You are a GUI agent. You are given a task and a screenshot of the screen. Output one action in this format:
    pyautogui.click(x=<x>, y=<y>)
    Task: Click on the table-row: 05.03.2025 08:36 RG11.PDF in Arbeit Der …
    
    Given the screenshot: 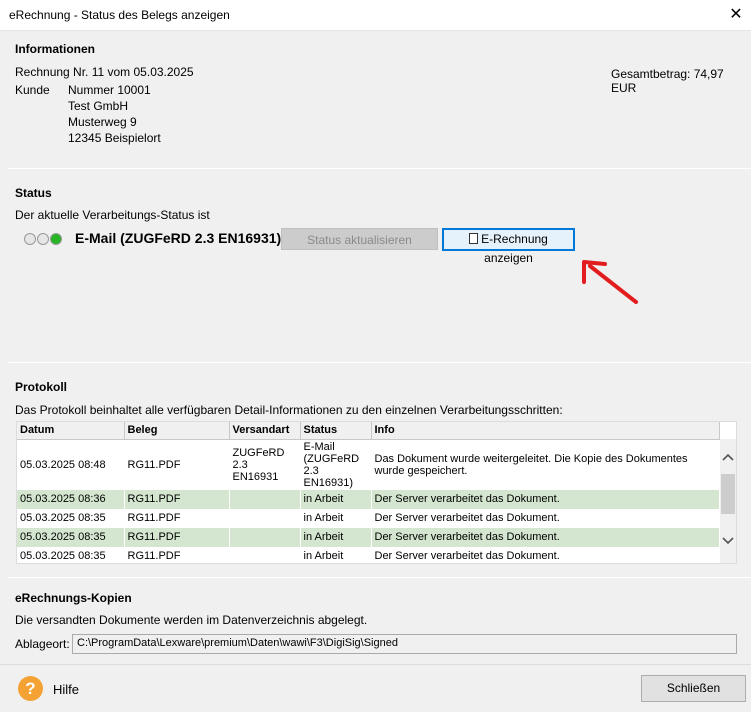 What is the action you would take?
    pyautogui.click(x=368, y=499)
    